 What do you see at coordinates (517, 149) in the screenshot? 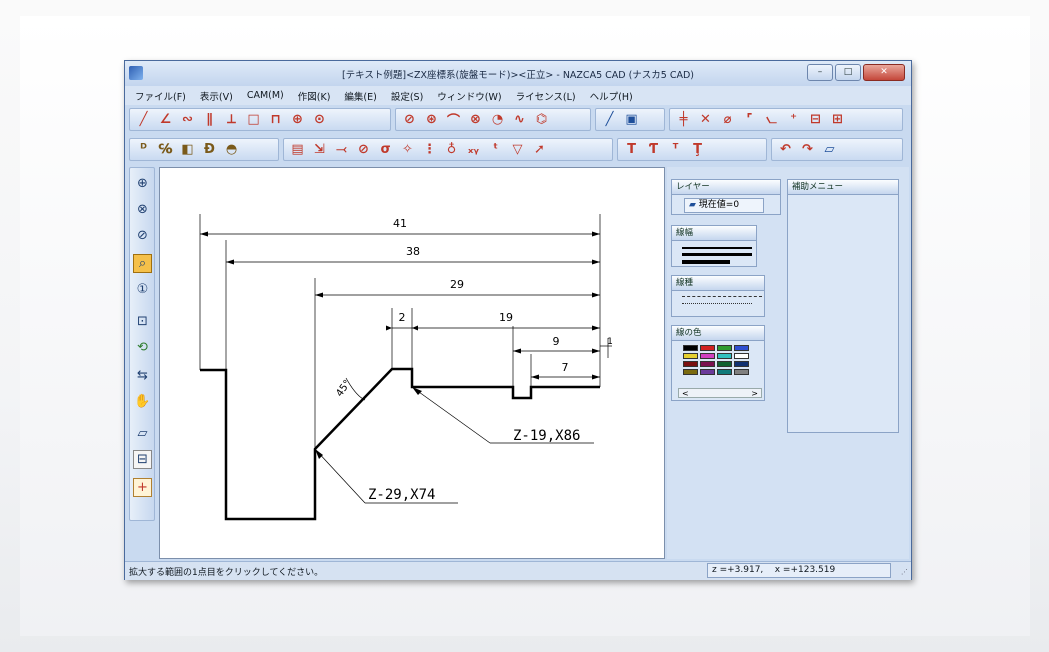
I see `roughness-icon: ▽` at bounding box center [517, 149].